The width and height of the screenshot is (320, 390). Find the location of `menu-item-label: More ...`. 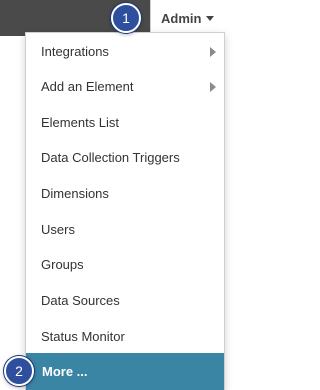

menu-item-label: More ... is located at coordinates (65, 371).